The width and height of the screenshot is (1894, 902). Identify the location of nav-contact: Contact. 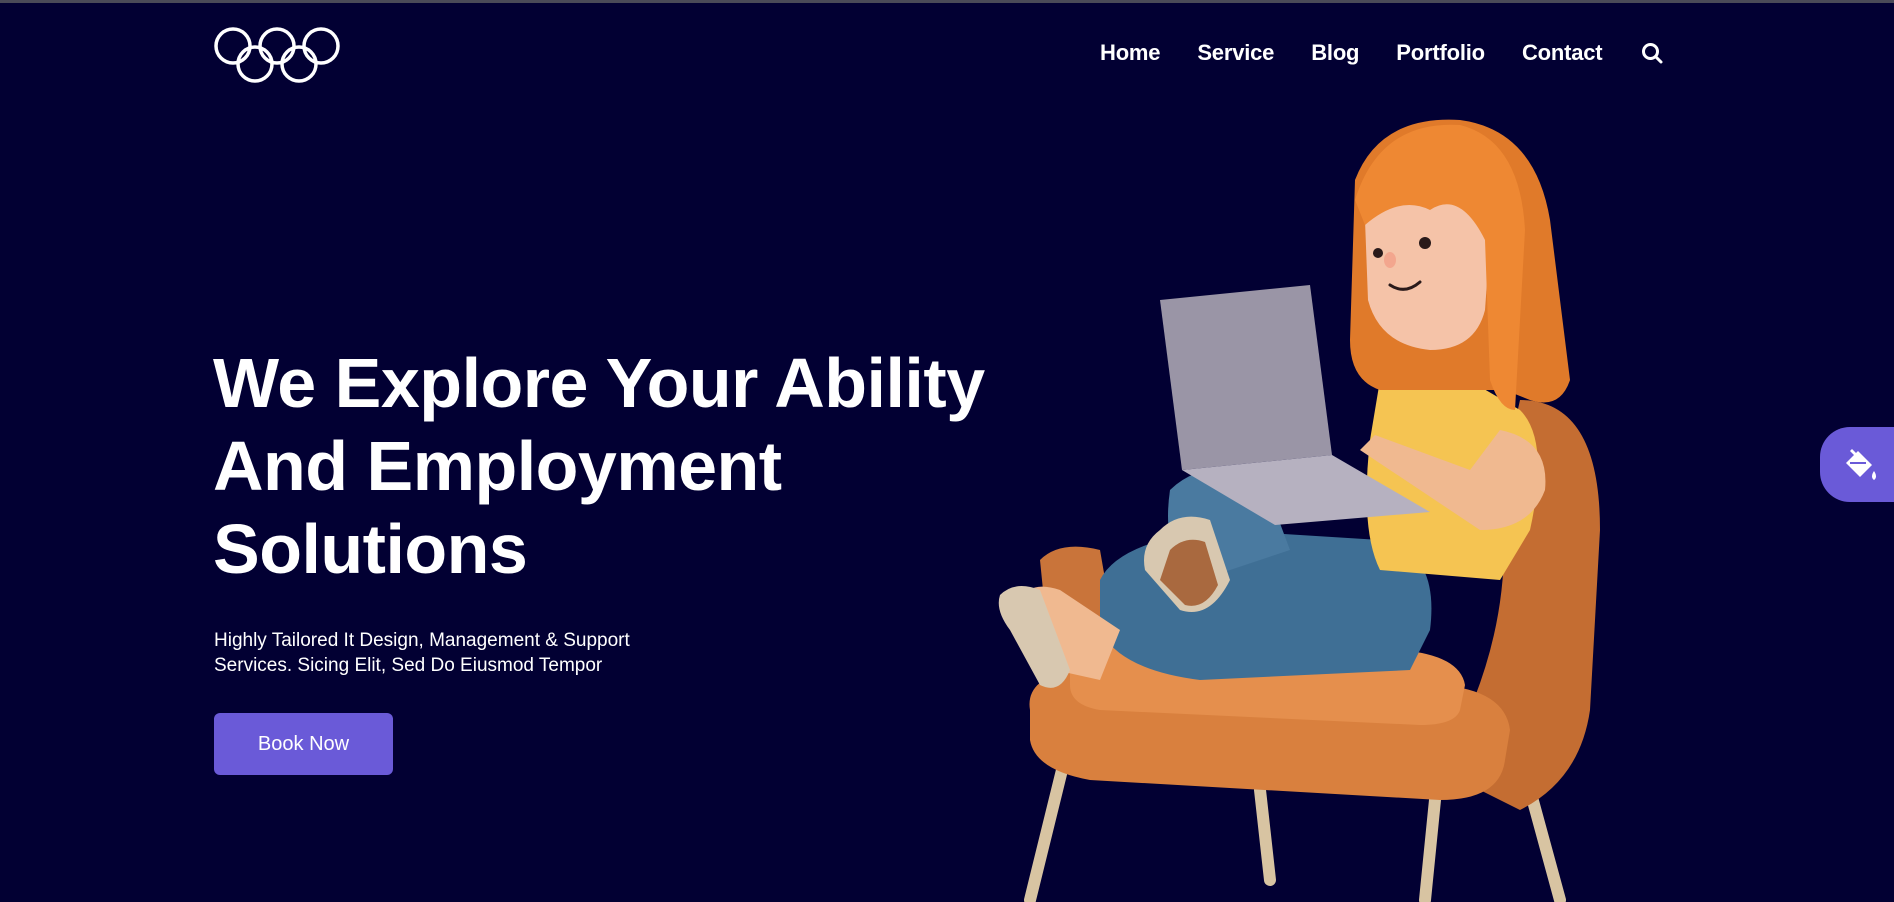
(1562, 53).